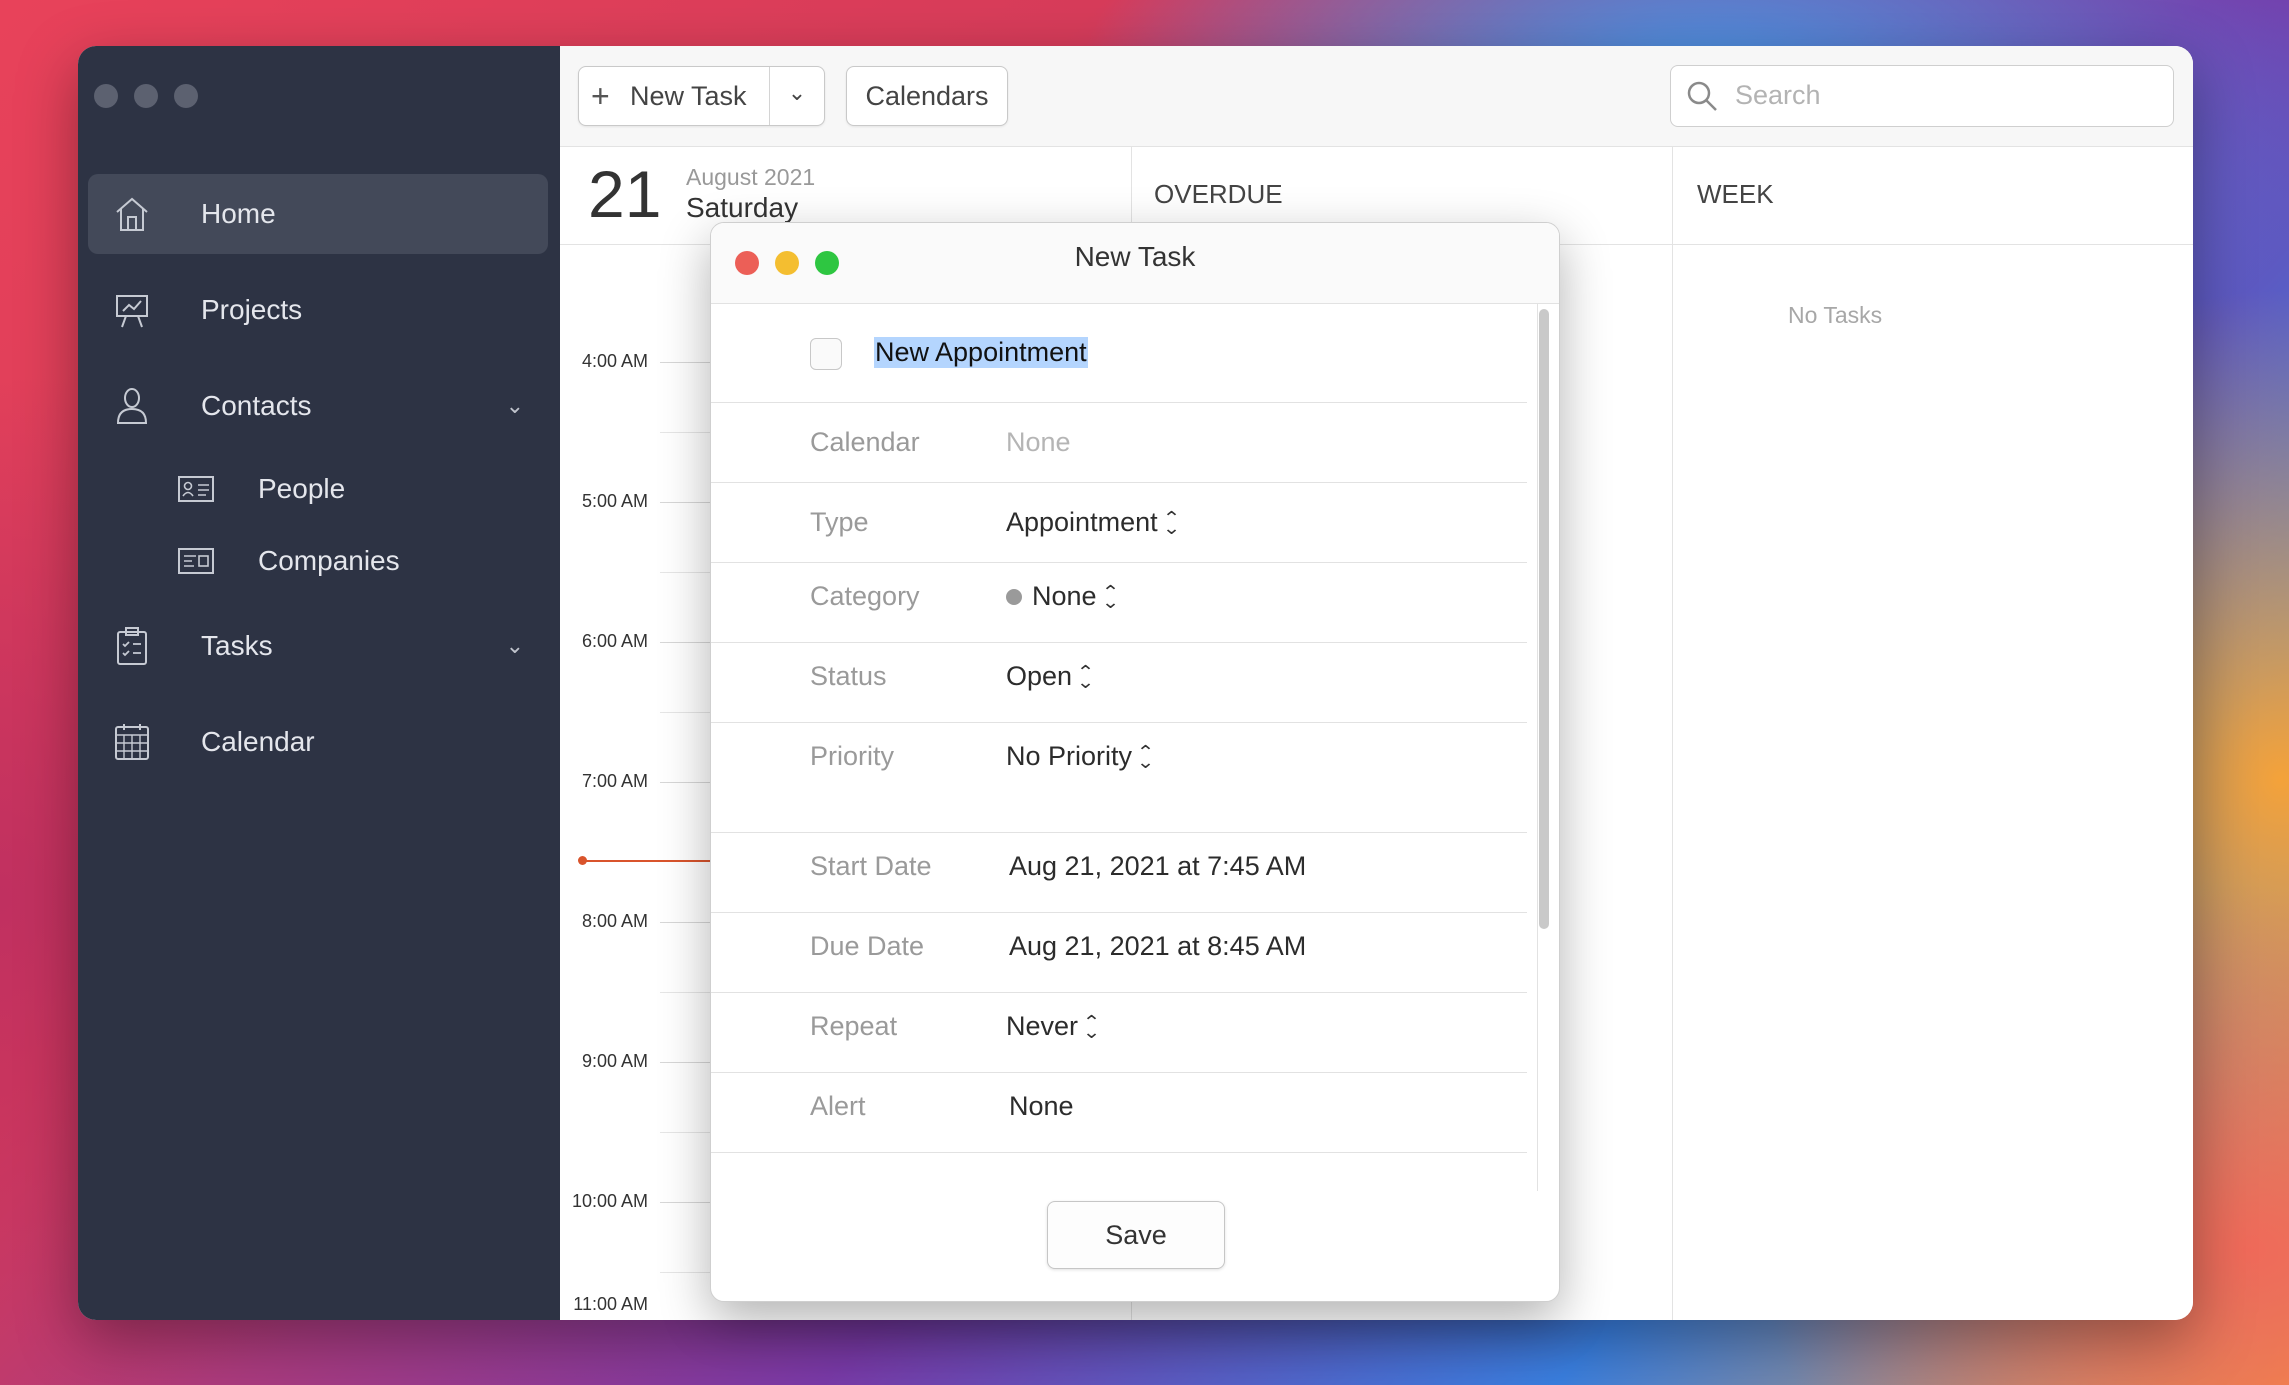  What do you see at coordinates (196, 489) in the screenshot?
I see `id-card-icon` at bounding box center [196, 489].